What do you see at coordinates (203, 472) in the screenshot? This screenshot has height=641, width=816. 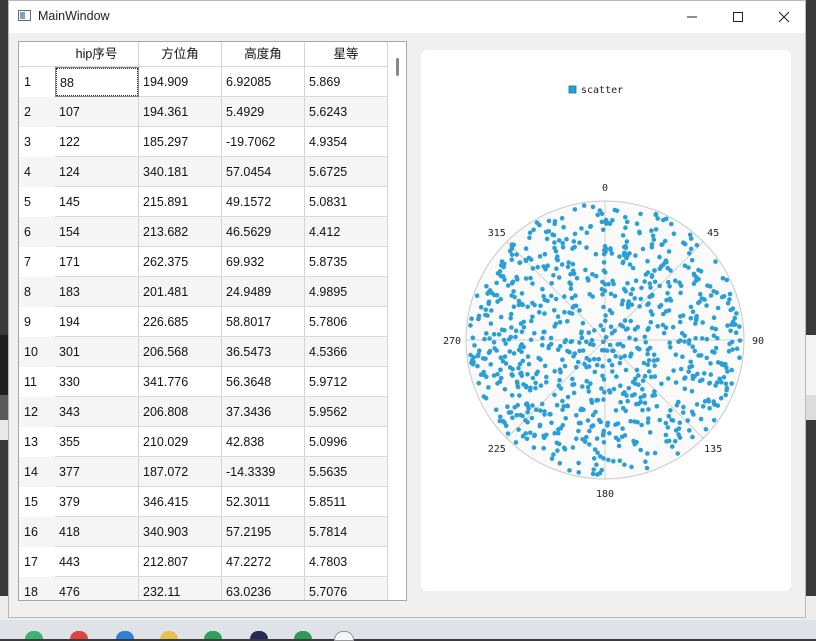 I see `table-row: 14 377 187.072 -14.3339 5.5635` at bounding box center [203, 472].